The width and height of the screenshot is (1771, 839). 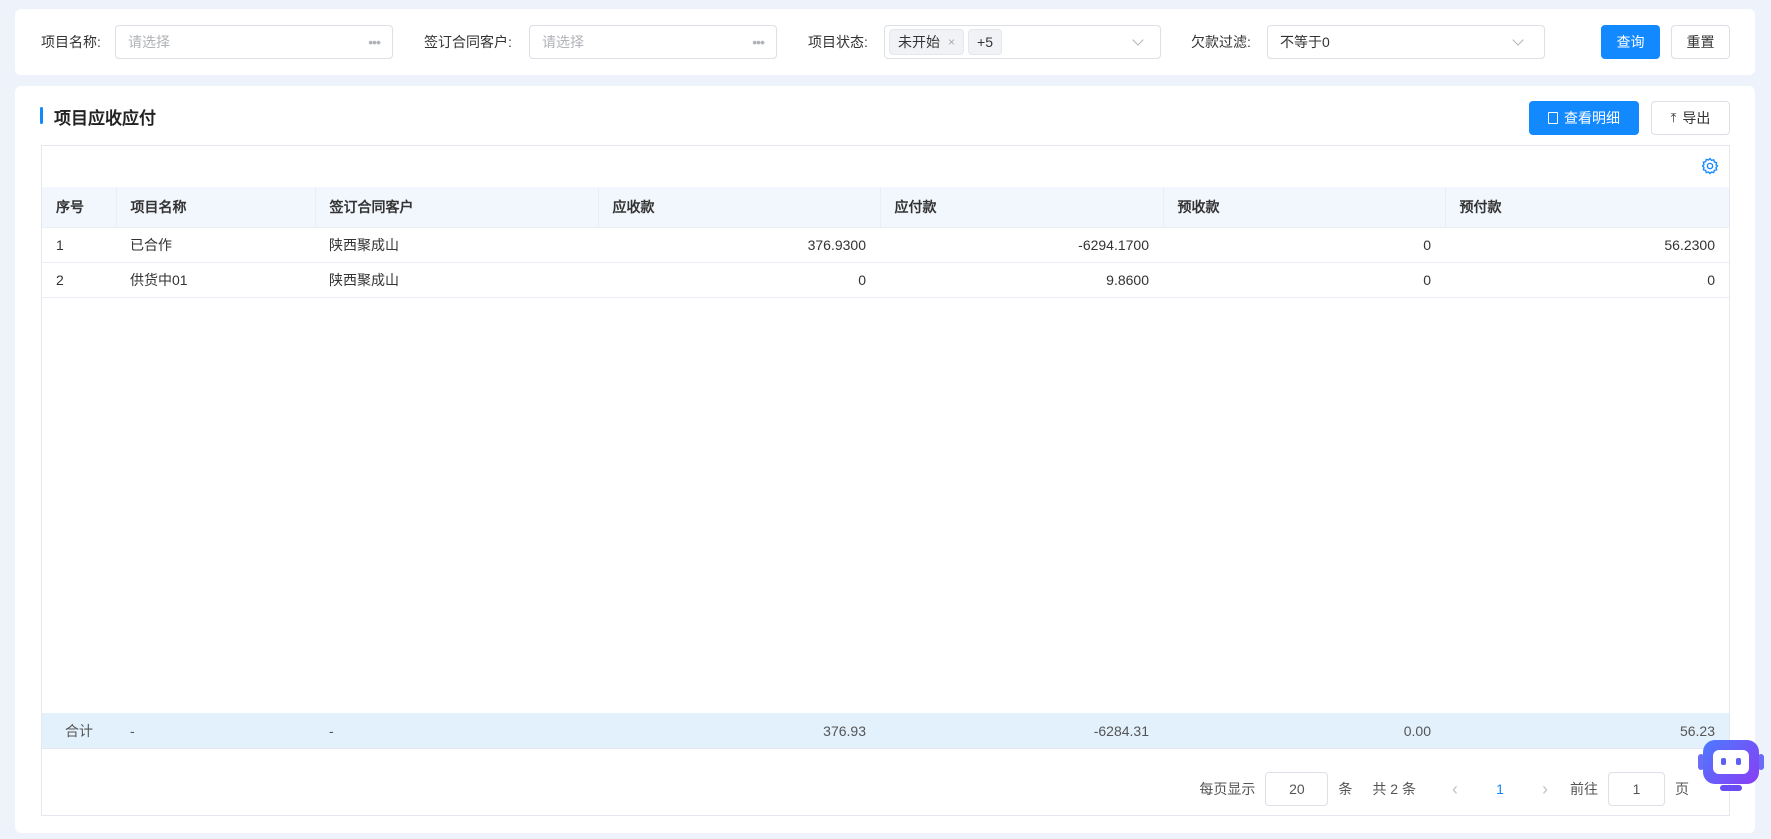 I want to click on summary-cell: 0.00, so click(x=1304, y=730).